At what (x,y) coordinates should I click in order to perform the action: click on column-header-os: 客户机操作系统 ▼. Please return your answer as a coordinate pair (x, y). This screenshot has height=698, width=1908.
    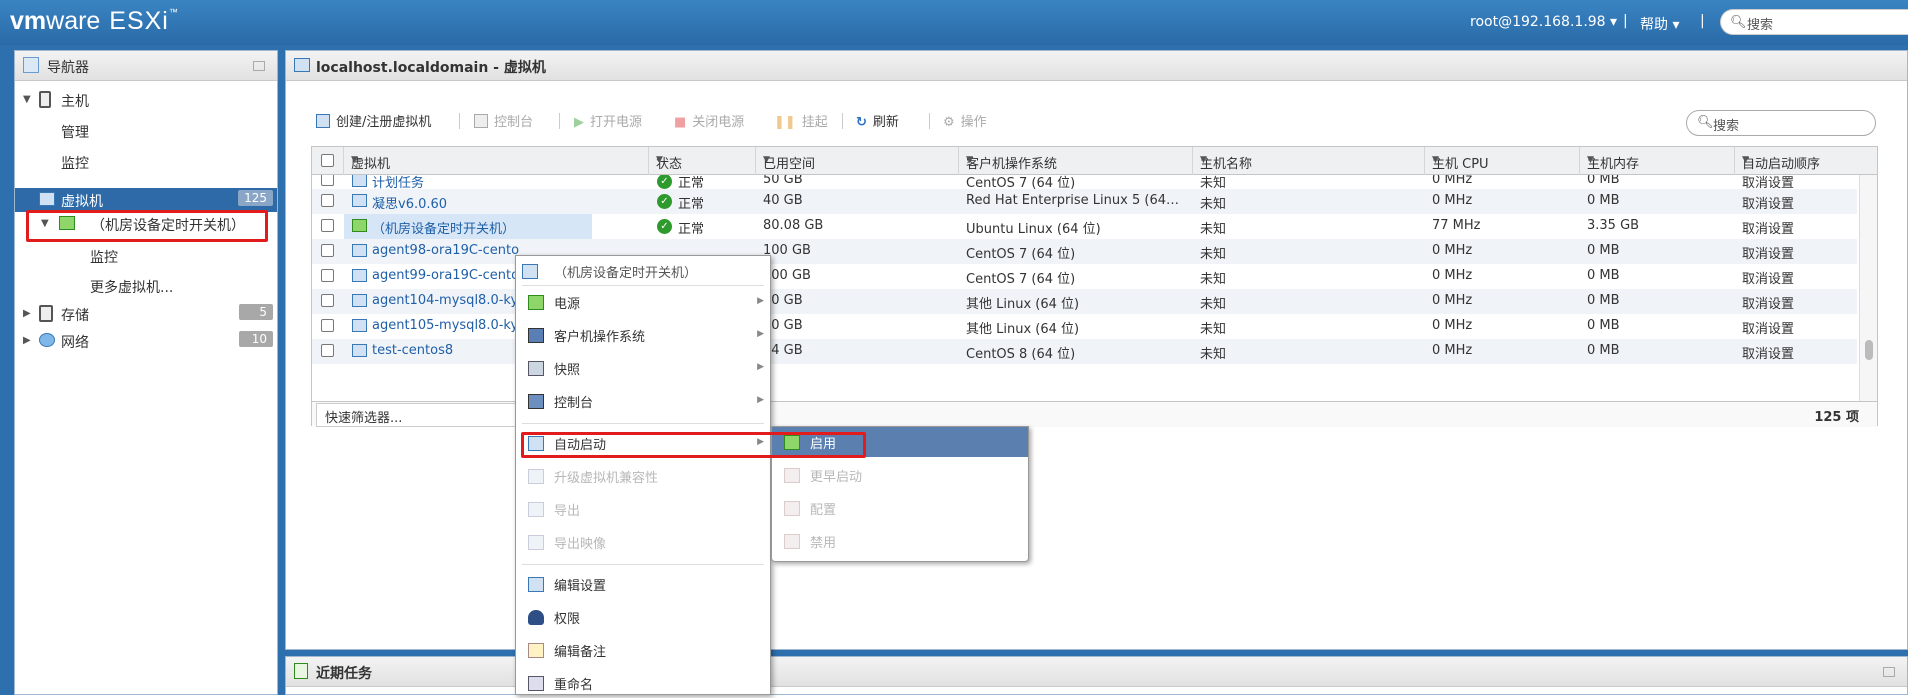
    Looking at the image, I should click on (1076, 161).